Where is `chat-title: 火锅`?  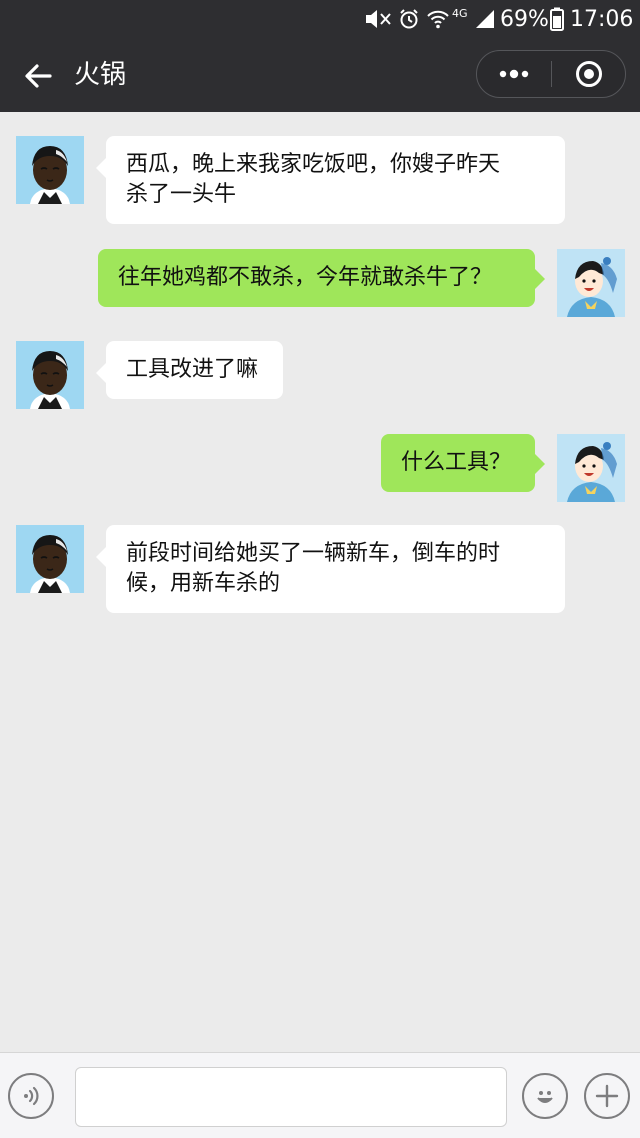
chat-title: 火锅 is located at coordinates (100, 75).